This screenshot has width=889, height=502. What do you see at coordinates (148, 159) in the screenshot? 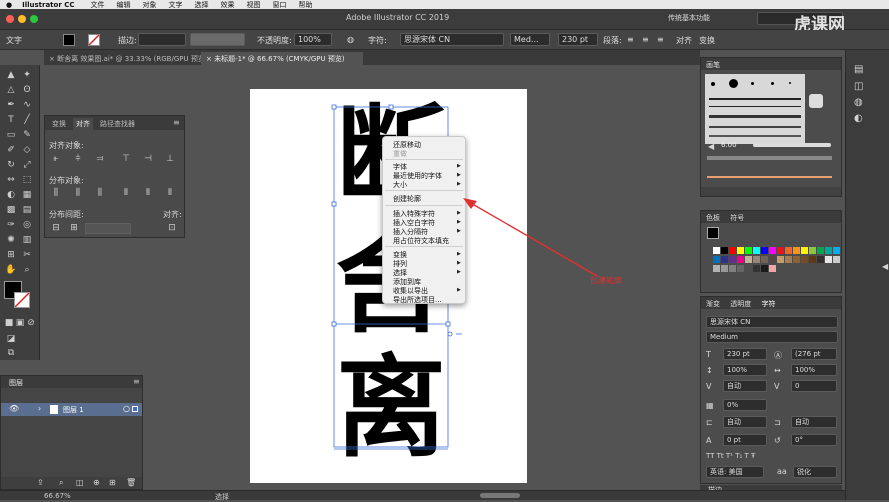
I see `vertical-align-center-icon: ⊣` at bounding box center [148, 159].